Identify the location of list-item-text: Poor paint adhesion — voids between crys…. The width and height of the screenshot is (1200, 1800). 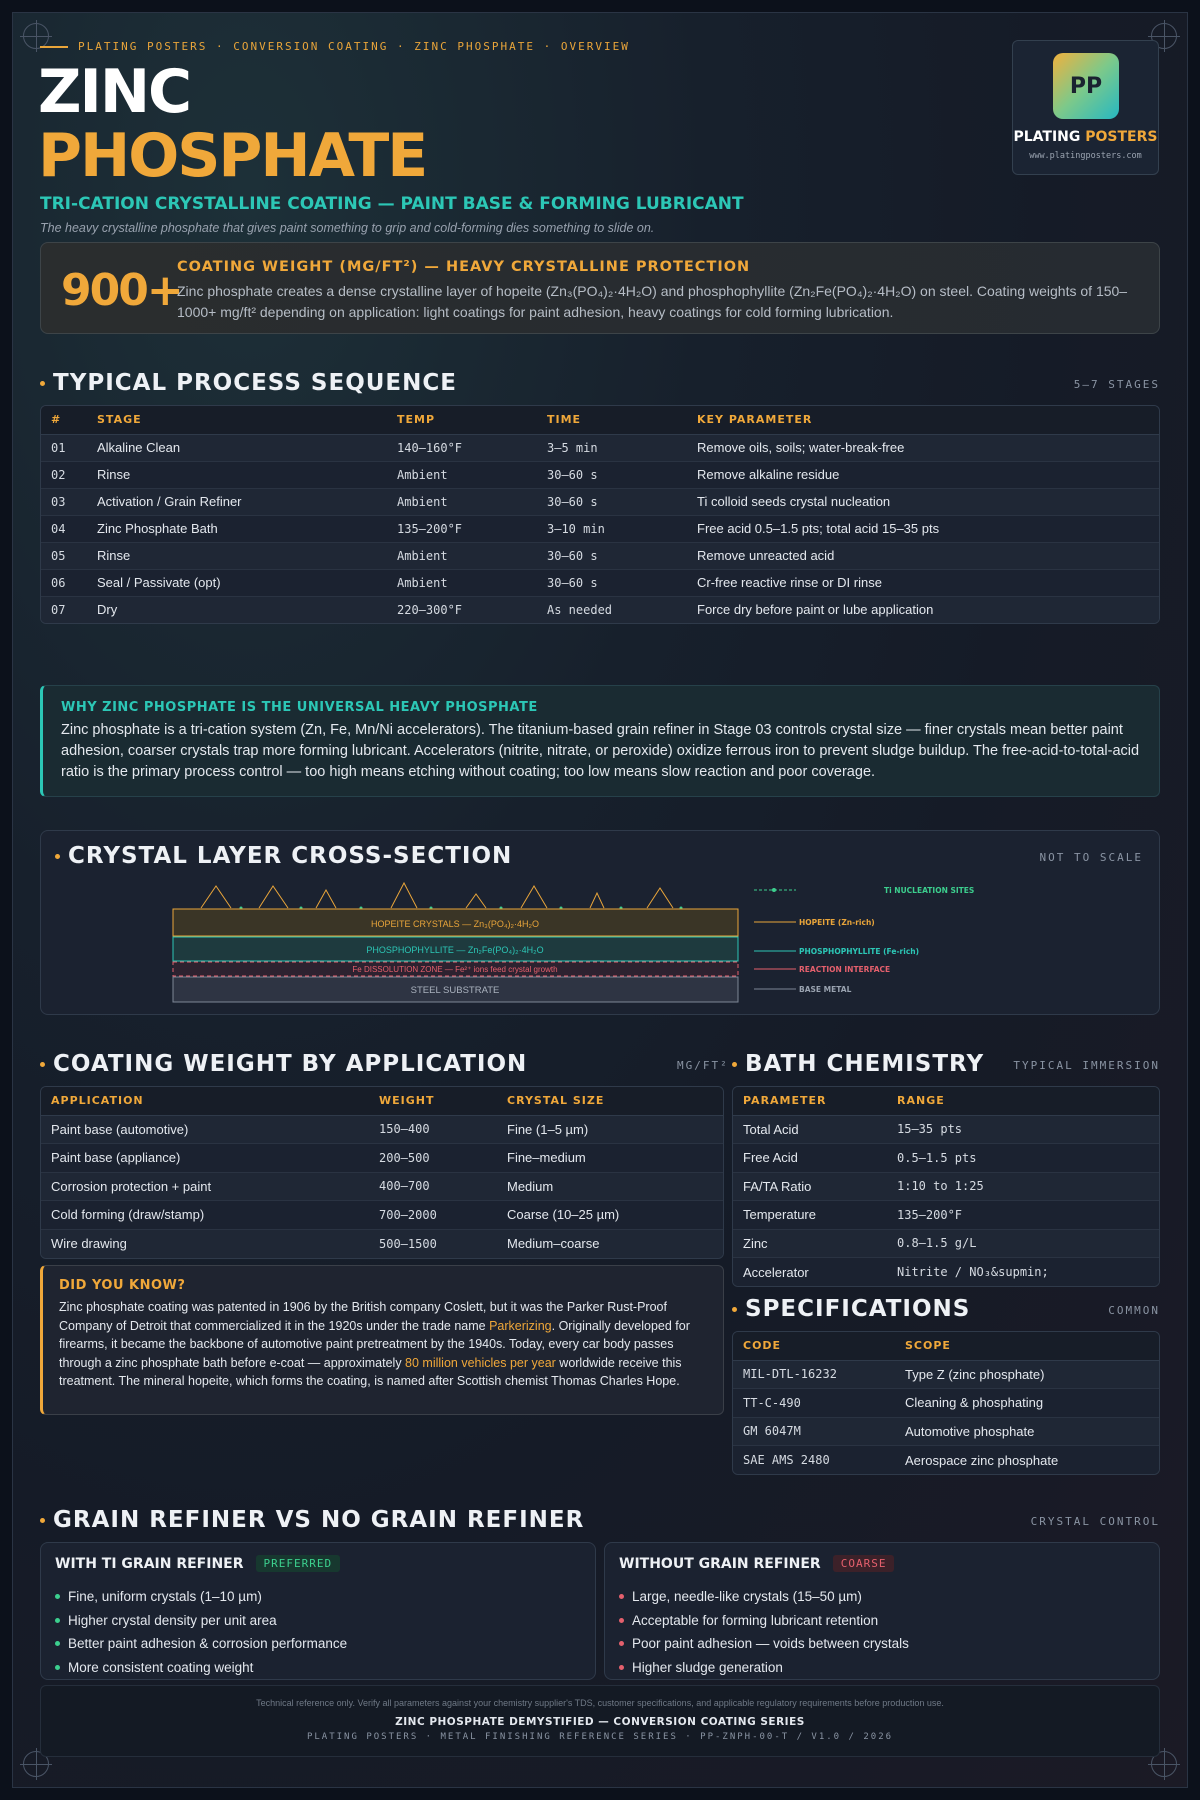
(770, 1644).